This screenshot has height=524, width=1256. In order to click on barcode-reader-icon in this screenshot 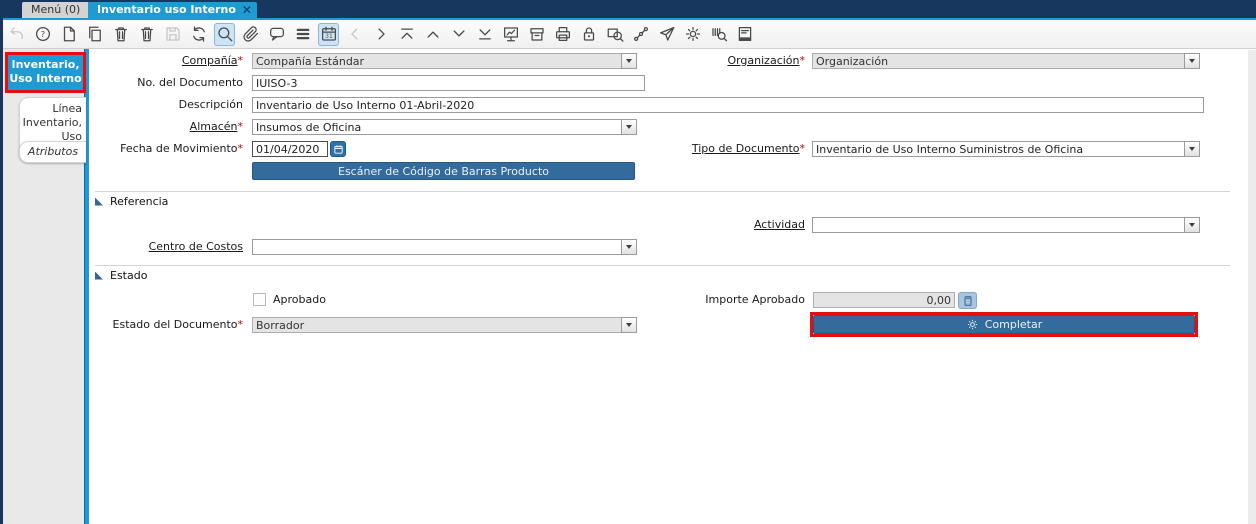, I will do `click(718, 34)`.